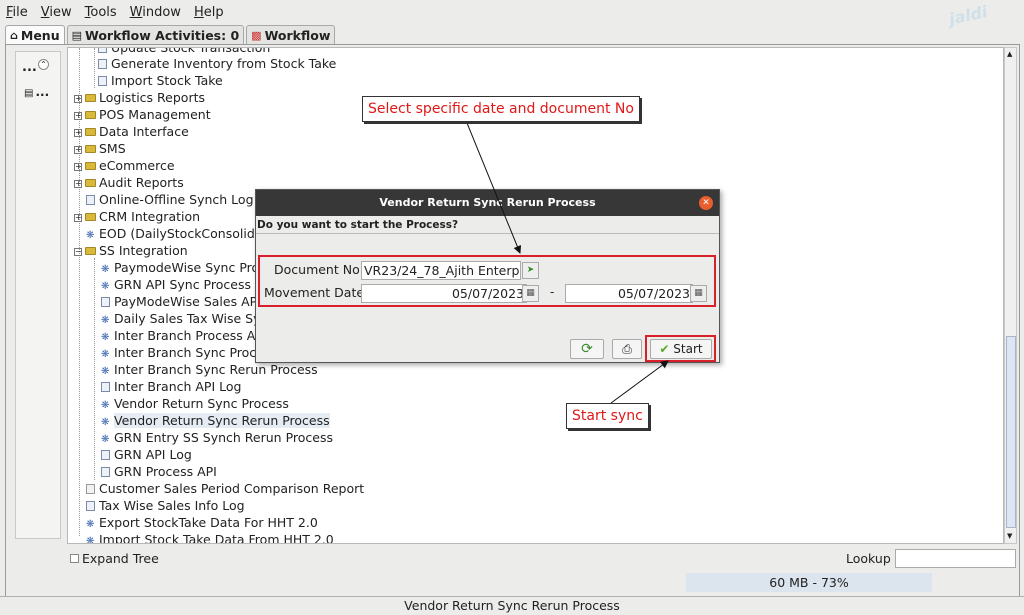 The width and height of the screenshot is (1024, 615). Describe the element at coordinates (809, 582) in the screenshot. I see `memory-indicator: 60 MB - 73%` at that location.